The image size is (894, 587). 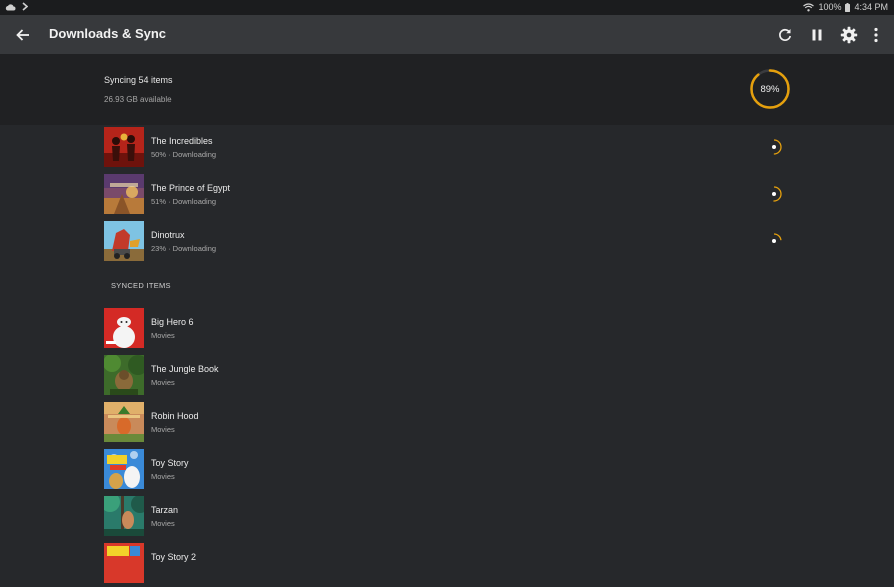 I want to click on download-item-incredibles: The Incredibles 50% · Downloading, so click(x=447, y=149).